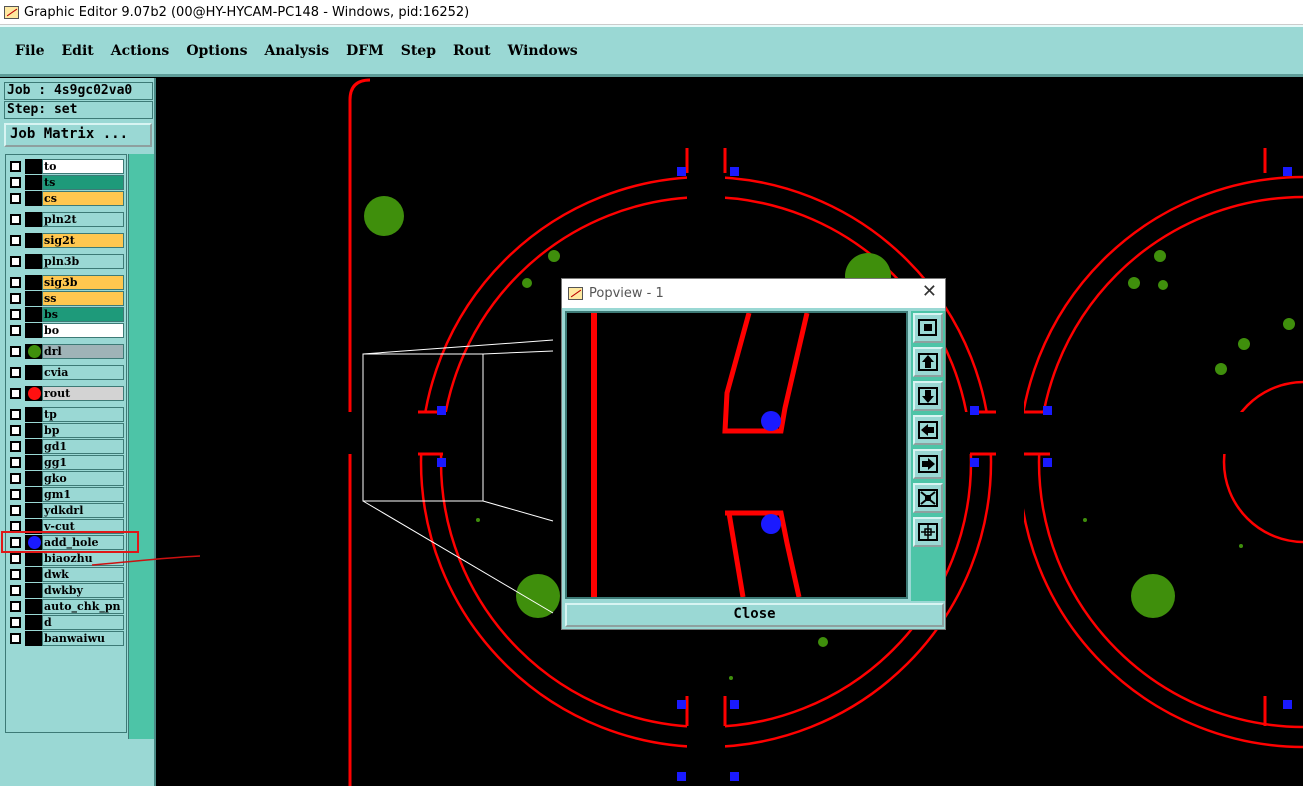  I want to click on layer-row-pln3b: pln3b, so click(68, 261).